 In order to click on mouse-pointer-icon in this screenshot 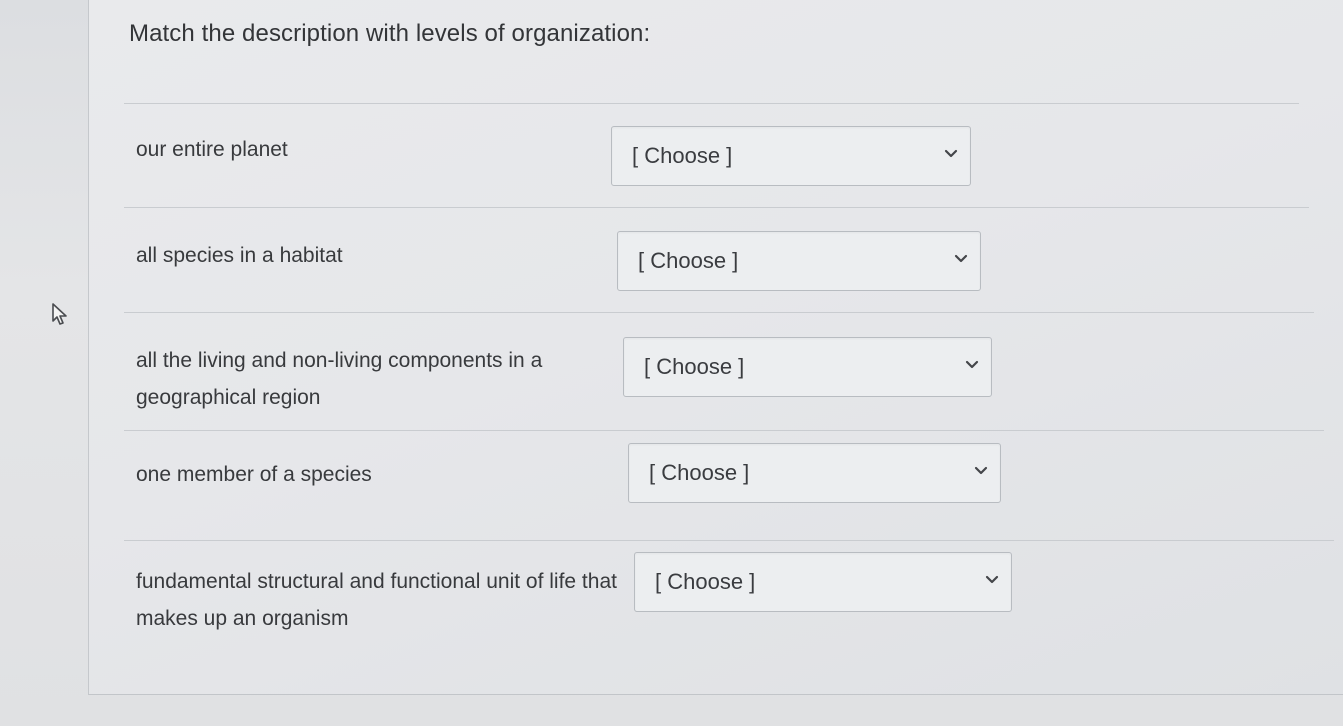, I will do `click(59, 314)`.